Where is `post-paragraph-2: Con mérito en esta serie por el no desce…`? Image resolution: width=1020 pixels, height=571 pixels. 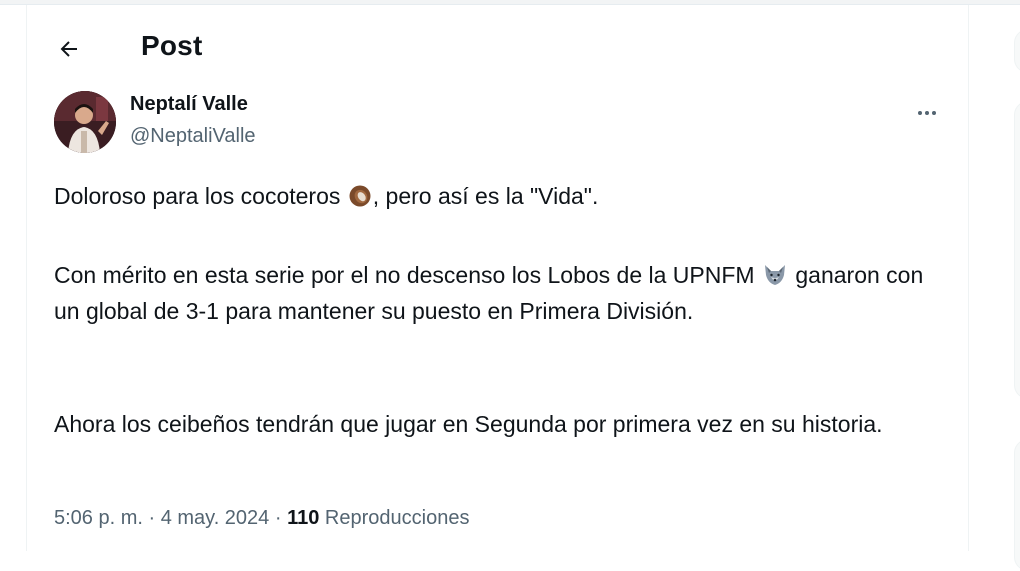
post-paragraph-2: Con mérito en esta serie por el no desce… is located at coordinates (504, 293).